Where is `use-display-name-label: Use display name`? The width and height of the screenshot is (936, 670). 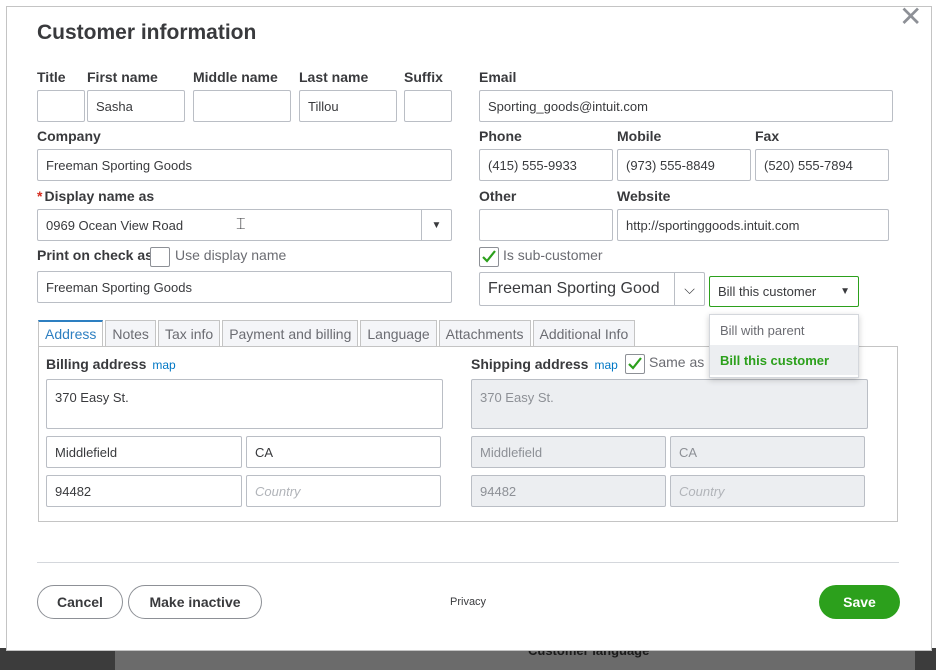 use-display-name-label: Use display name is located at coordinates (231, 255).